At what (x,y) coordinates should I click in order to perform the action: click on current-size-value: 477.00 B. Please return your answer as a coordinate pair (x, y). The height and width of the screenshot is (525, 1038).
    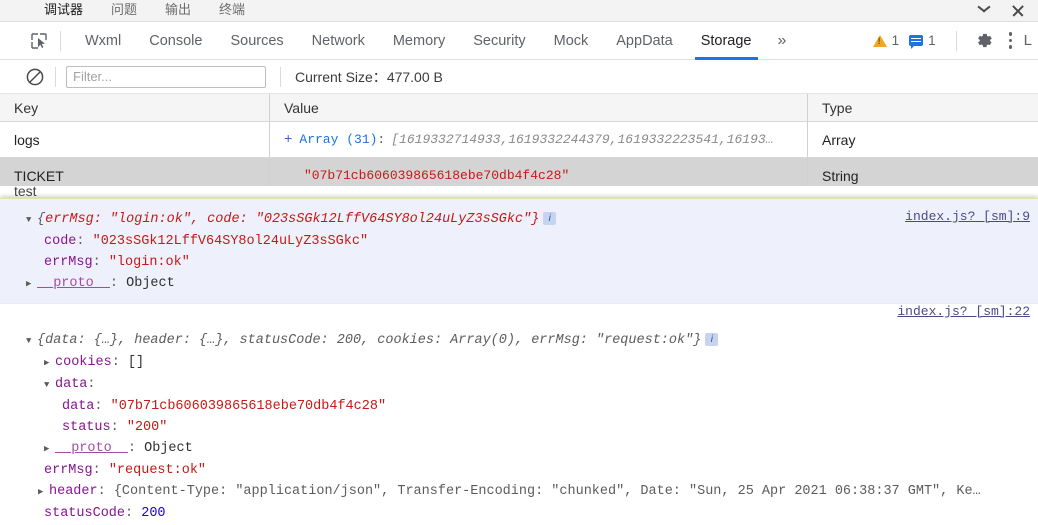
    Looking at the image, I should click on (414, 76).